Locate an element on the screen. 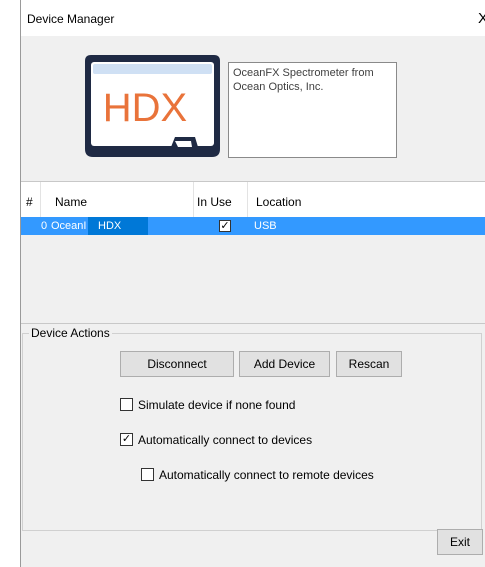  auto-connect-checkbox: ✓ is located at coordinates (126, 439).